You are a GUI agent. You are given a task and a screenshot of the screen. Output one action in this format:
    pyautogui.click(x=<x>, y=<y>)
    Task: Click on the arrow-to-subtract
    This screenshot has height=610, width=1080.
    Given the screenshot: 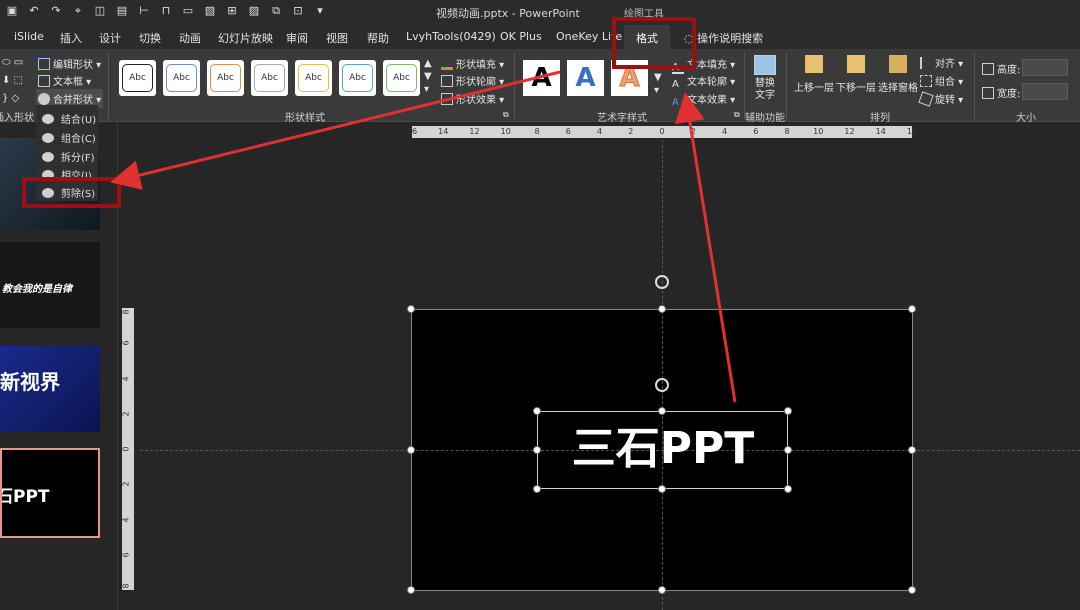 What is the action you would take?
    pyautogui.click(x=335, y=130)
    